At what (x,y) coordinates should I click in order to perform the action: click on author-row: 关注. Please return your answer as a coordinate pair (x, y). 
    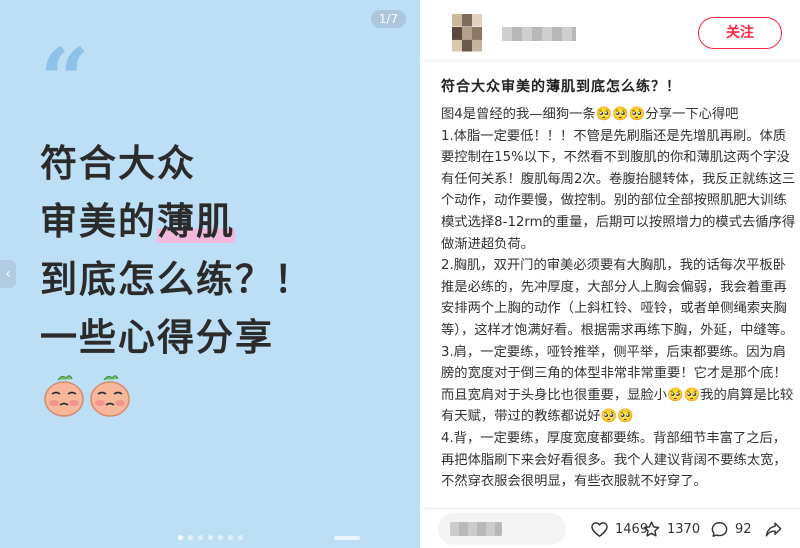
    Looking at the image, I should click on (611, 34).